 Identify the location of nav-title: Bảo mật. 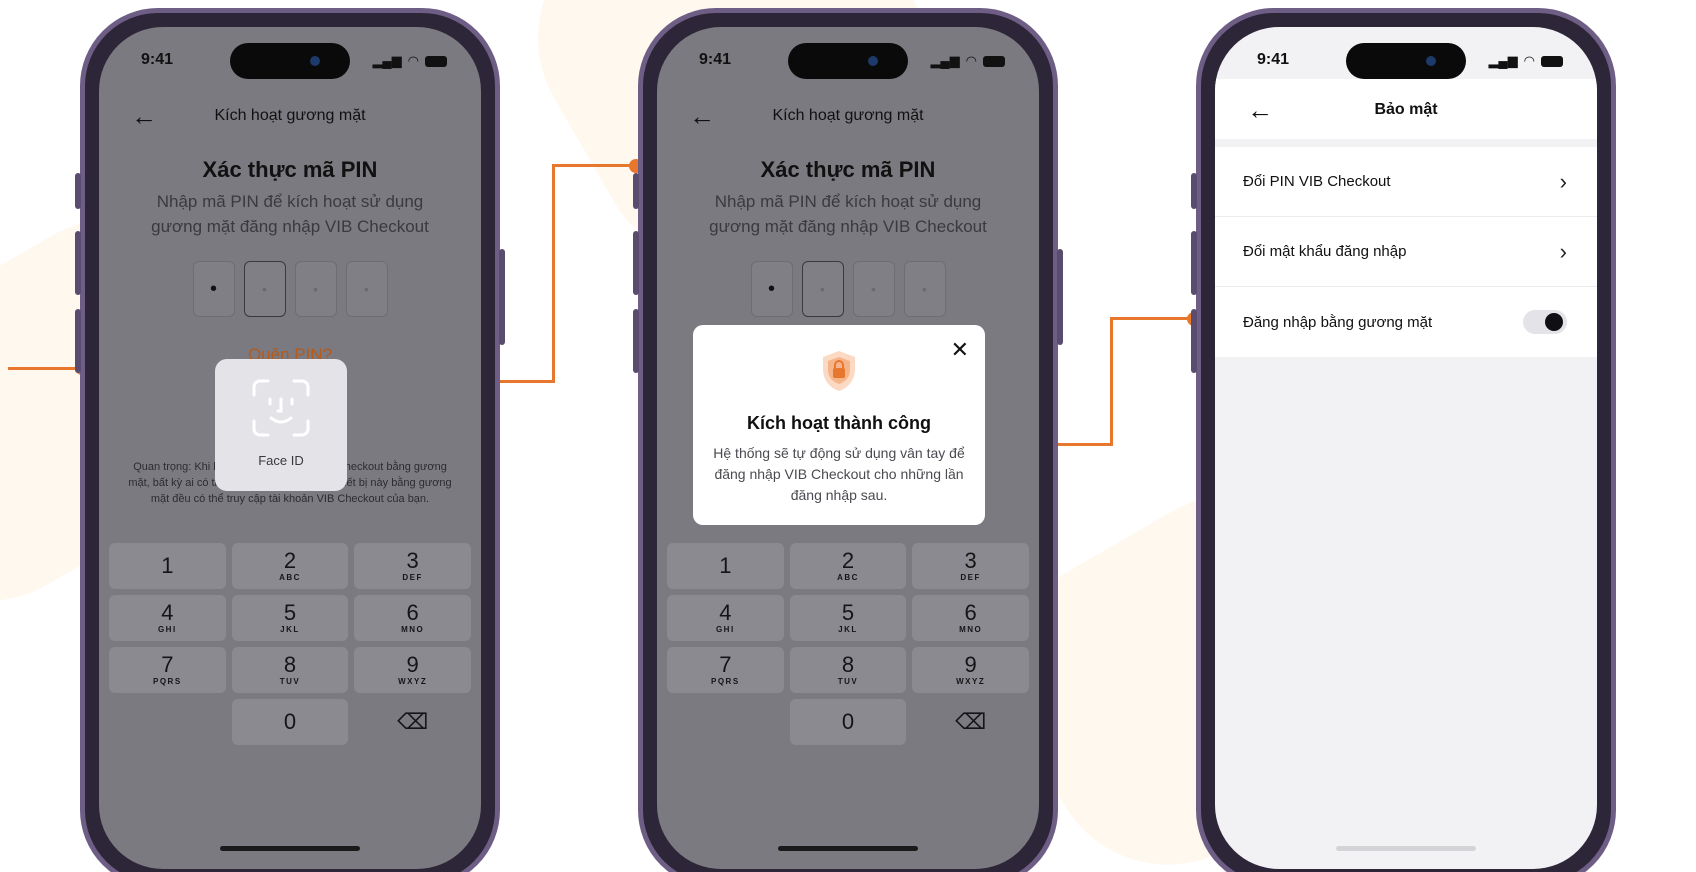
(1406, 109).